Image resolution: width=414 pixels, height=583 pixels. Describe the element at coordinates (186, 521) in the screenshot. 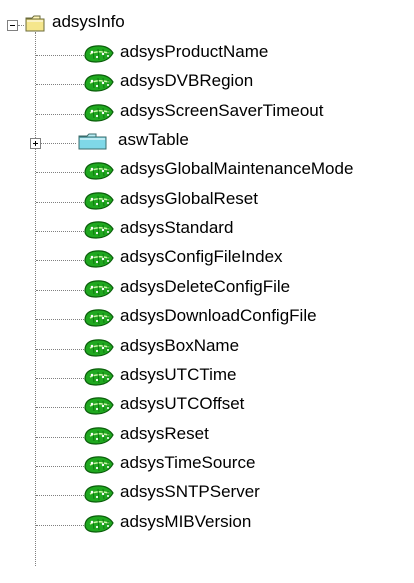

I see `tree-node-label: adsysMIBVersion` at that location.